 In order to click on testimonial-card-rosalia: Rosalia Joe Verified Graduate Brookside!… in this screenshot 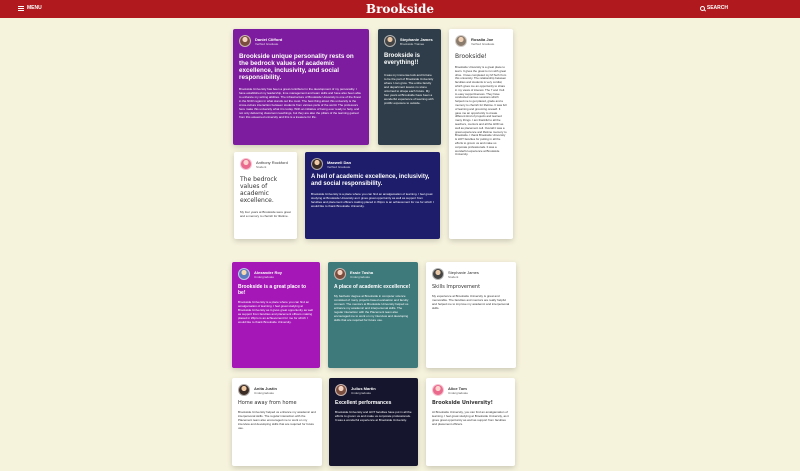, I will do `click(481, 134)`.